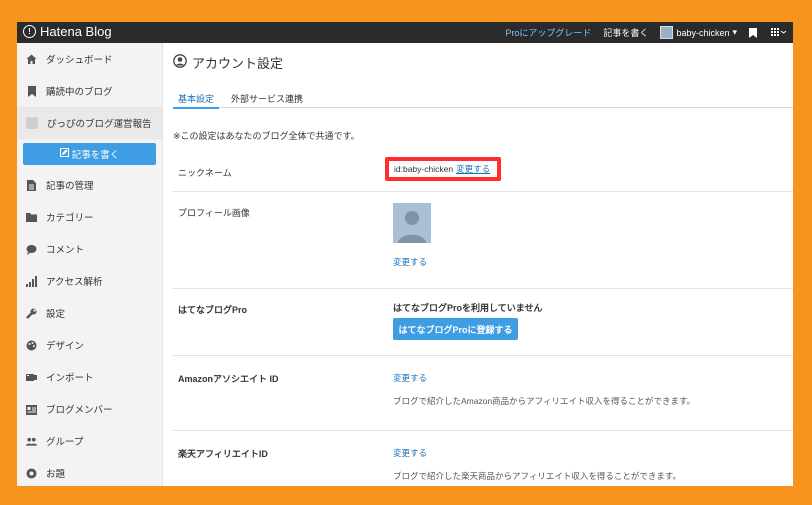  I want to click on sidebar-item-label: インポート, so click(70, 378).